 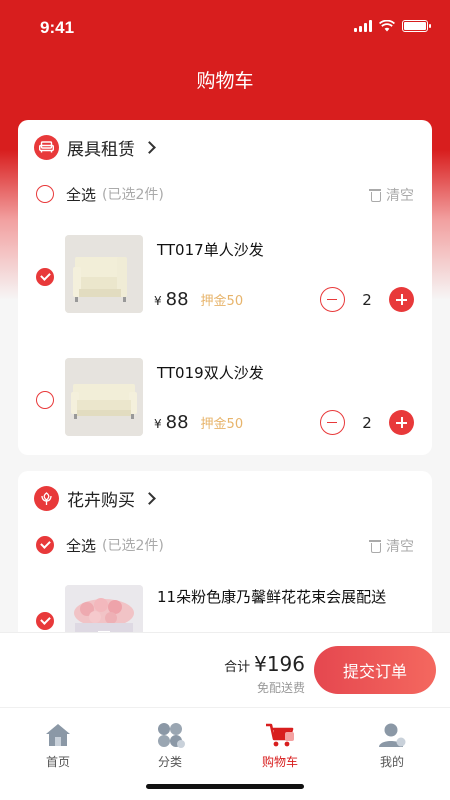 What do you see at coordinates (46, 147) in the screenshot?
I see `sofa-store-icon` at bounding box center [46, 147].